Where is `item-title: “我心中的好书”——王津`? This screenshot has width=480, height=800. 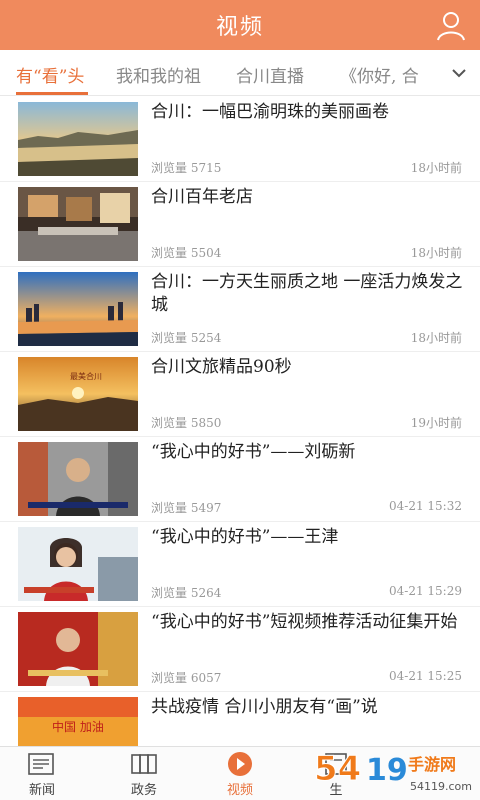
item-title: “我心中的好书”——王津 is located at coordinates (245, 537).